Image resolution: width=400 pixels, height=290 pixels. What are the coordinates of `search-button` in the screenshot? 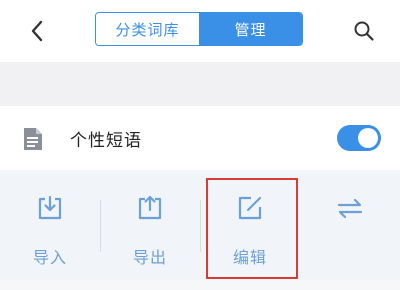 It's located at (364, 31).